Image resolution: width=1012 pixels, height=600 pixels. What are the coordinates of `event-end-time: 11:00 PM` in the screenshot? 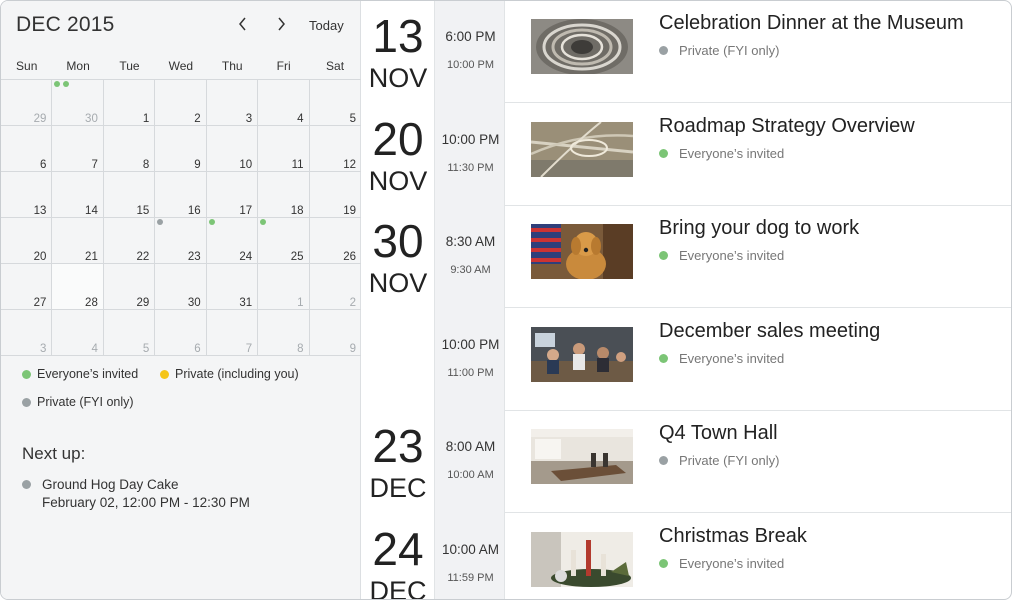 It's located at (470, 372).